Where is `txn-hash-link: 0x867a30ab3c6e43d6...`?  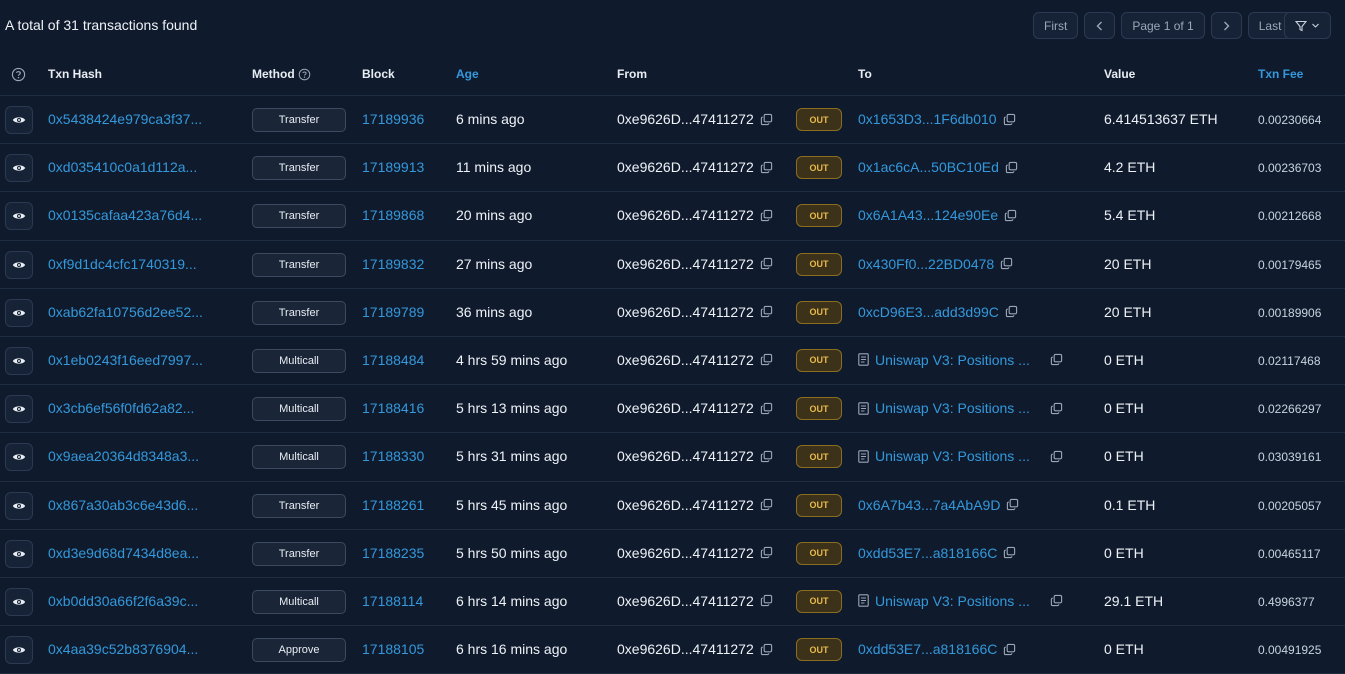 txn-hash-link: 0x867a30ab3c6e43d6... is located at coordinates (128, 505).